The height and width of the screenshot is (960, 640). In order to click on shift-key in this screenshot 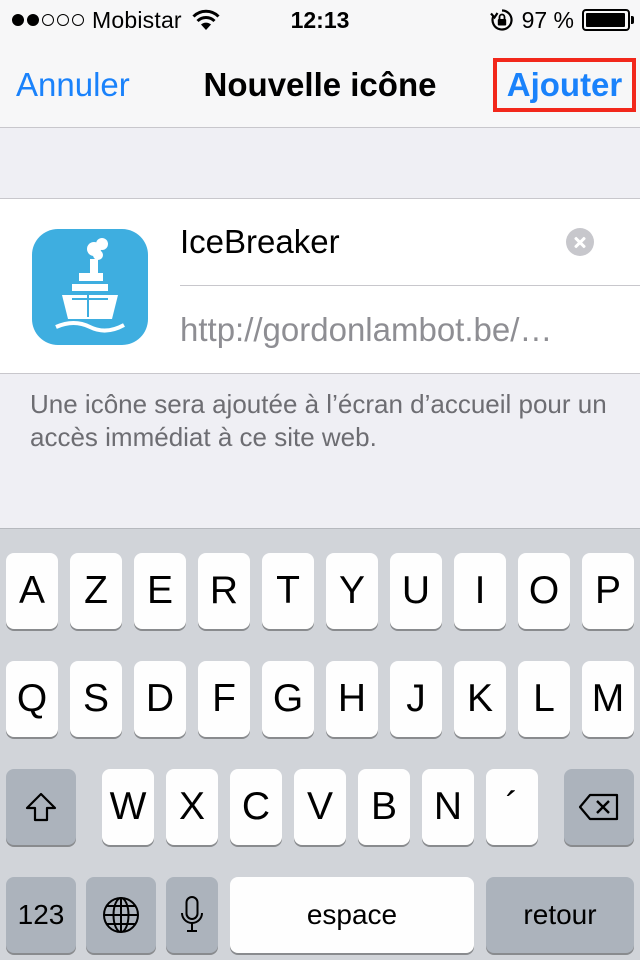, I will do `click(41, 807)`.